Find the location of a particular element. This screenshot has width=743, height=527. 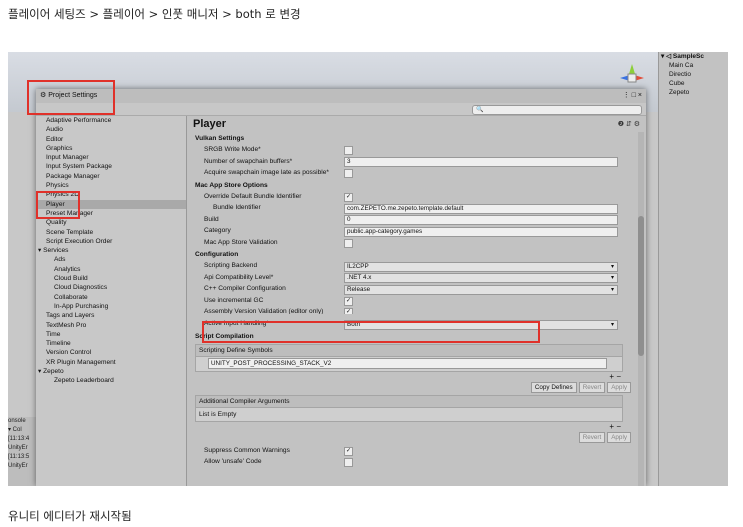

setting-label: SRGB Write Mode* is located at coordinates (232, 149).